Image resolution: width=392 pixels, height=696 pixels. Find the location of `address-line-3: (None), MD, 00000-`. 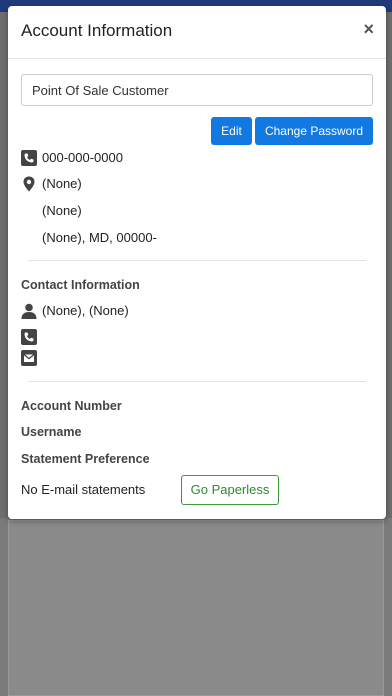

address-line-3: (None), MD, 00000- is located at coordinates (99, 237).